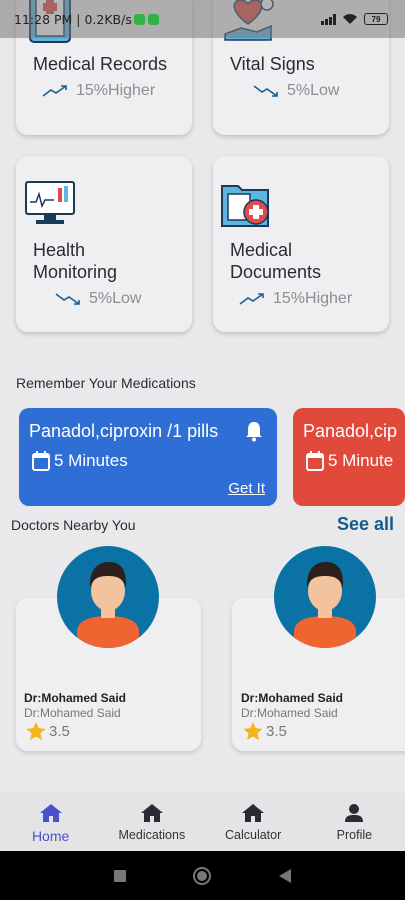  What do you see at coordinates (106, 383) in the screenshot?
I see `medications-section-title: Remember Your Medications` at bounding box center [106, 383].